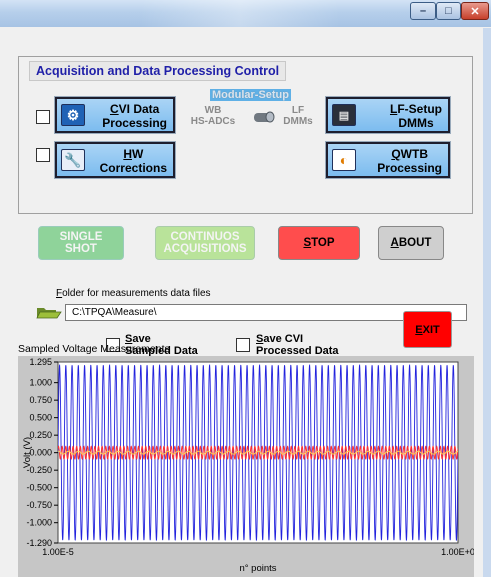 This screenshot has width=491, height=577. I want to click on open-folder-icon, so click(49, 312).